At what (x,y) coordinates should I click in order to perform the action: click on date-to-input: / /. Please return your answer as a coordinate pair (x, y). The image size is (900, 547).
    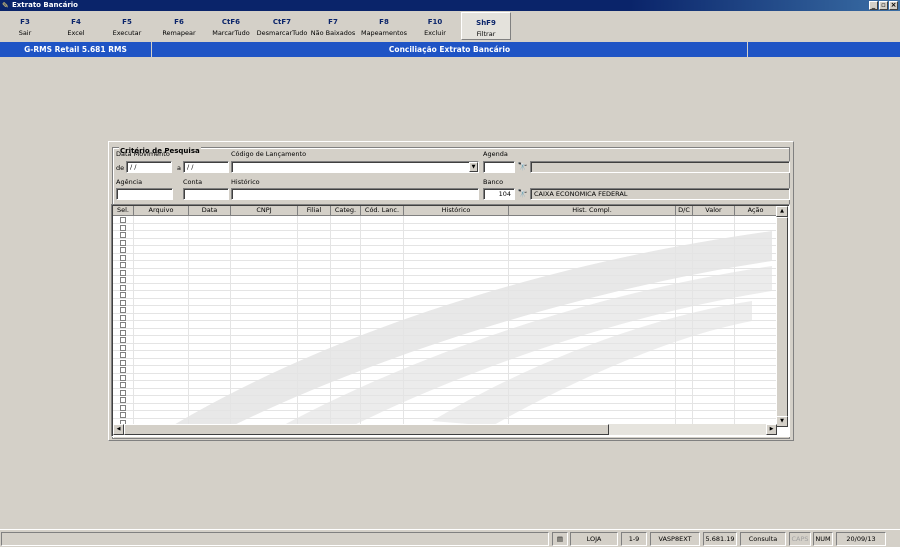
    Looking at the image, I should click on (206, 167).